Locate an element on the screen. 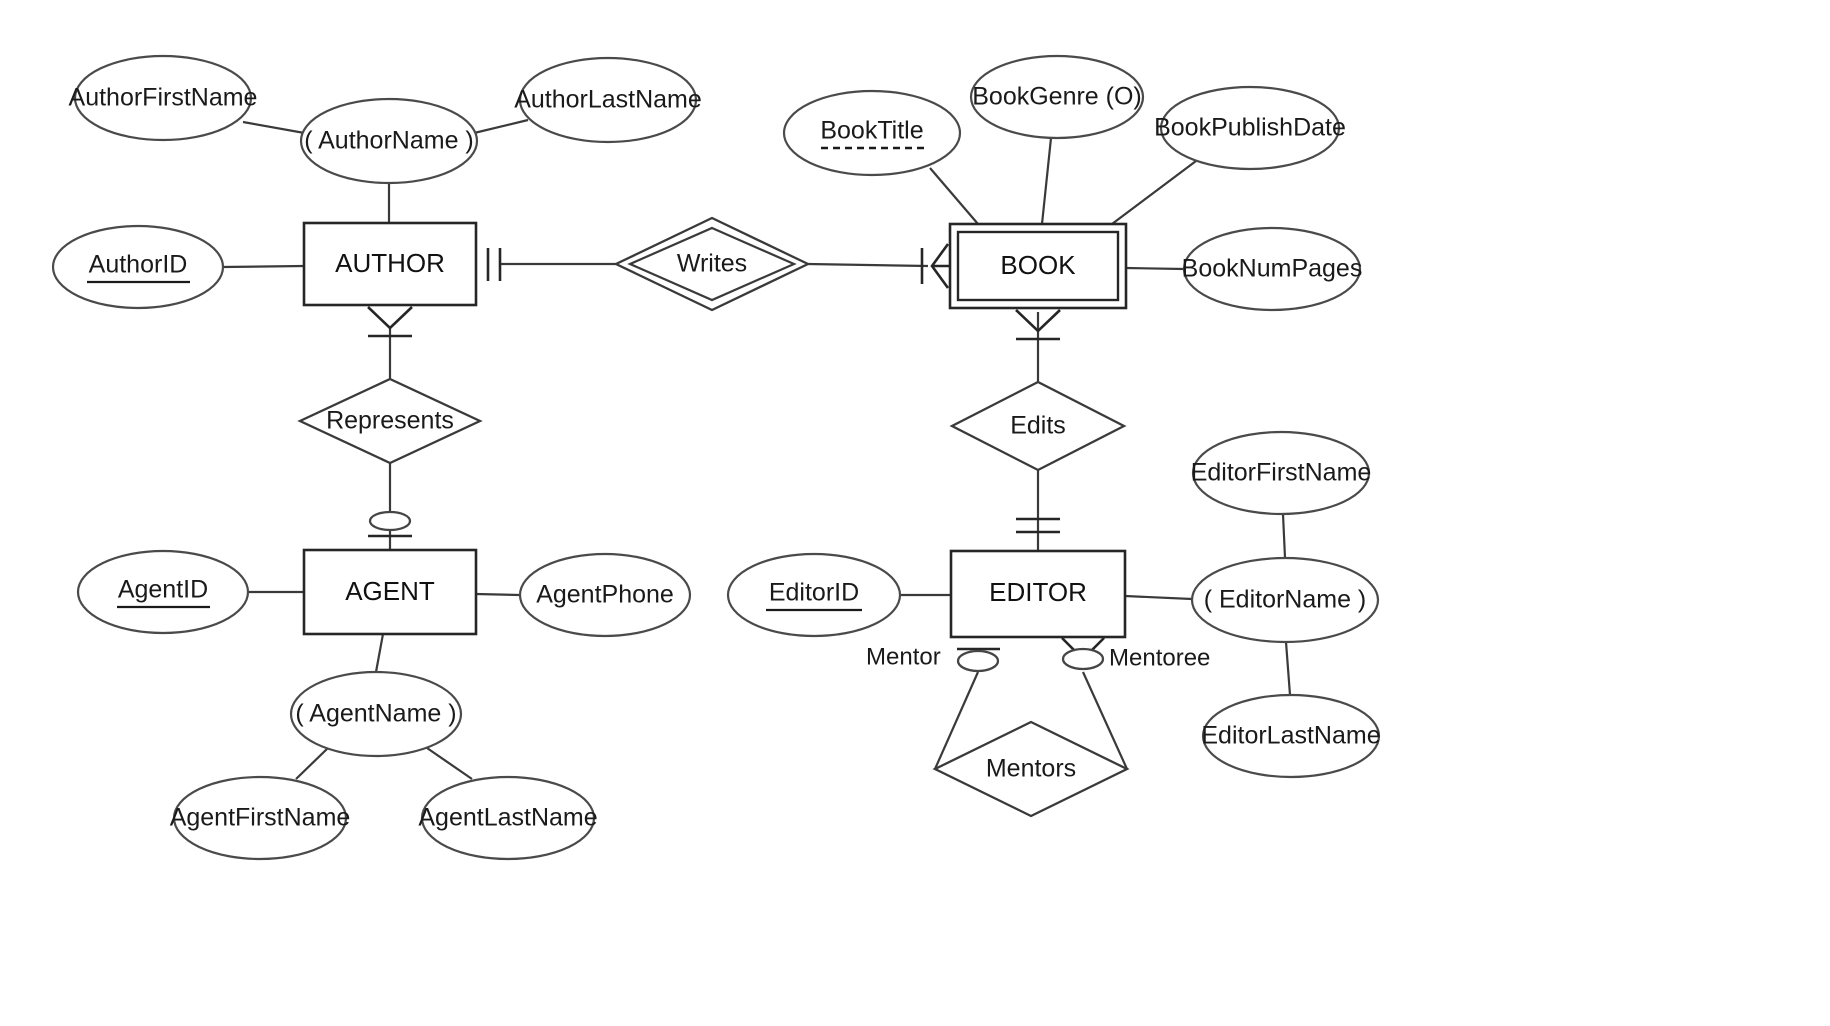 The height and width of the screenshot is (1026, 1830). connector-bookpublishdate-book is located at coordinates (1154, 192).